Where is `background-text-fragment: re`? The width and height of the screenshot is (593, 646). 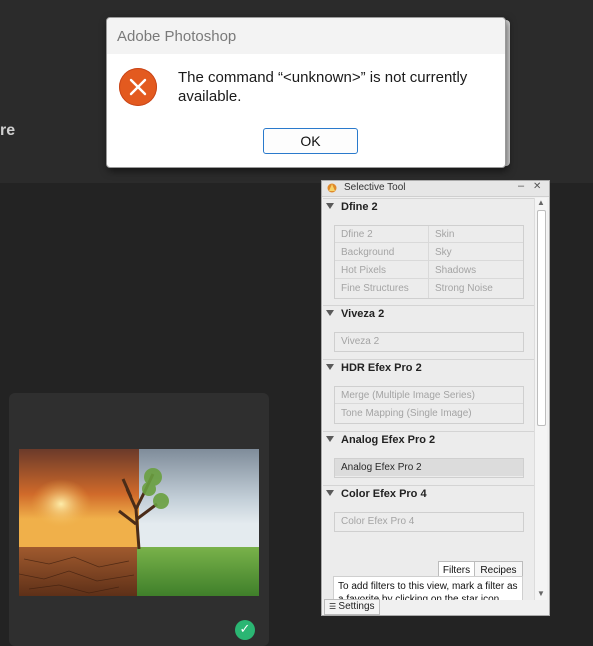
background-text-fragment: re is located at coordinates (8, 130).